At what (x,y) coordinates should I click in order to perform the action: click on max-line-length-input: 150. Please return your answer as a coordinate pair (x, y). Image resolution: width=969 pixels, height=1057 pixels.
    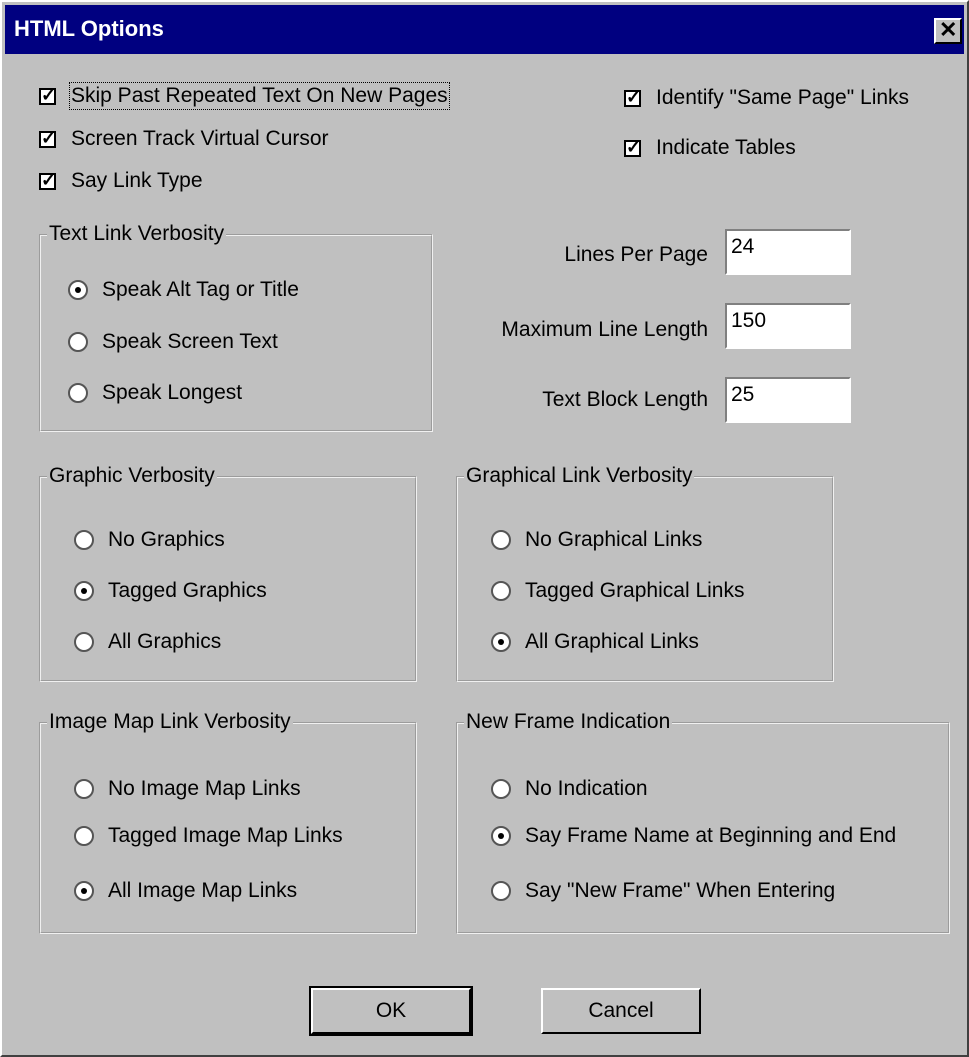
    Looking at the image, I should click on (788, 326).